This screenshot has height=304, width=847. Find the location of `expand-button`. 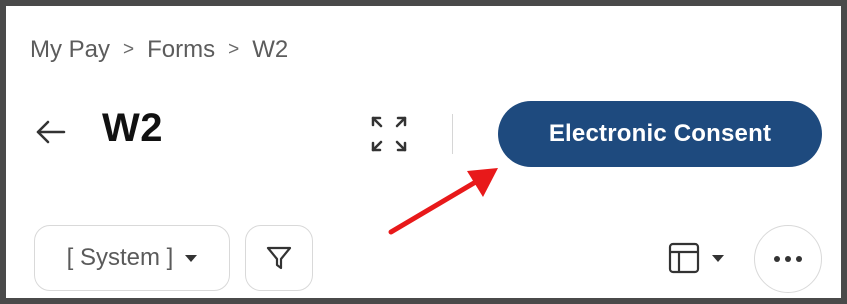

expand-button is located at coordinates (389, 134).